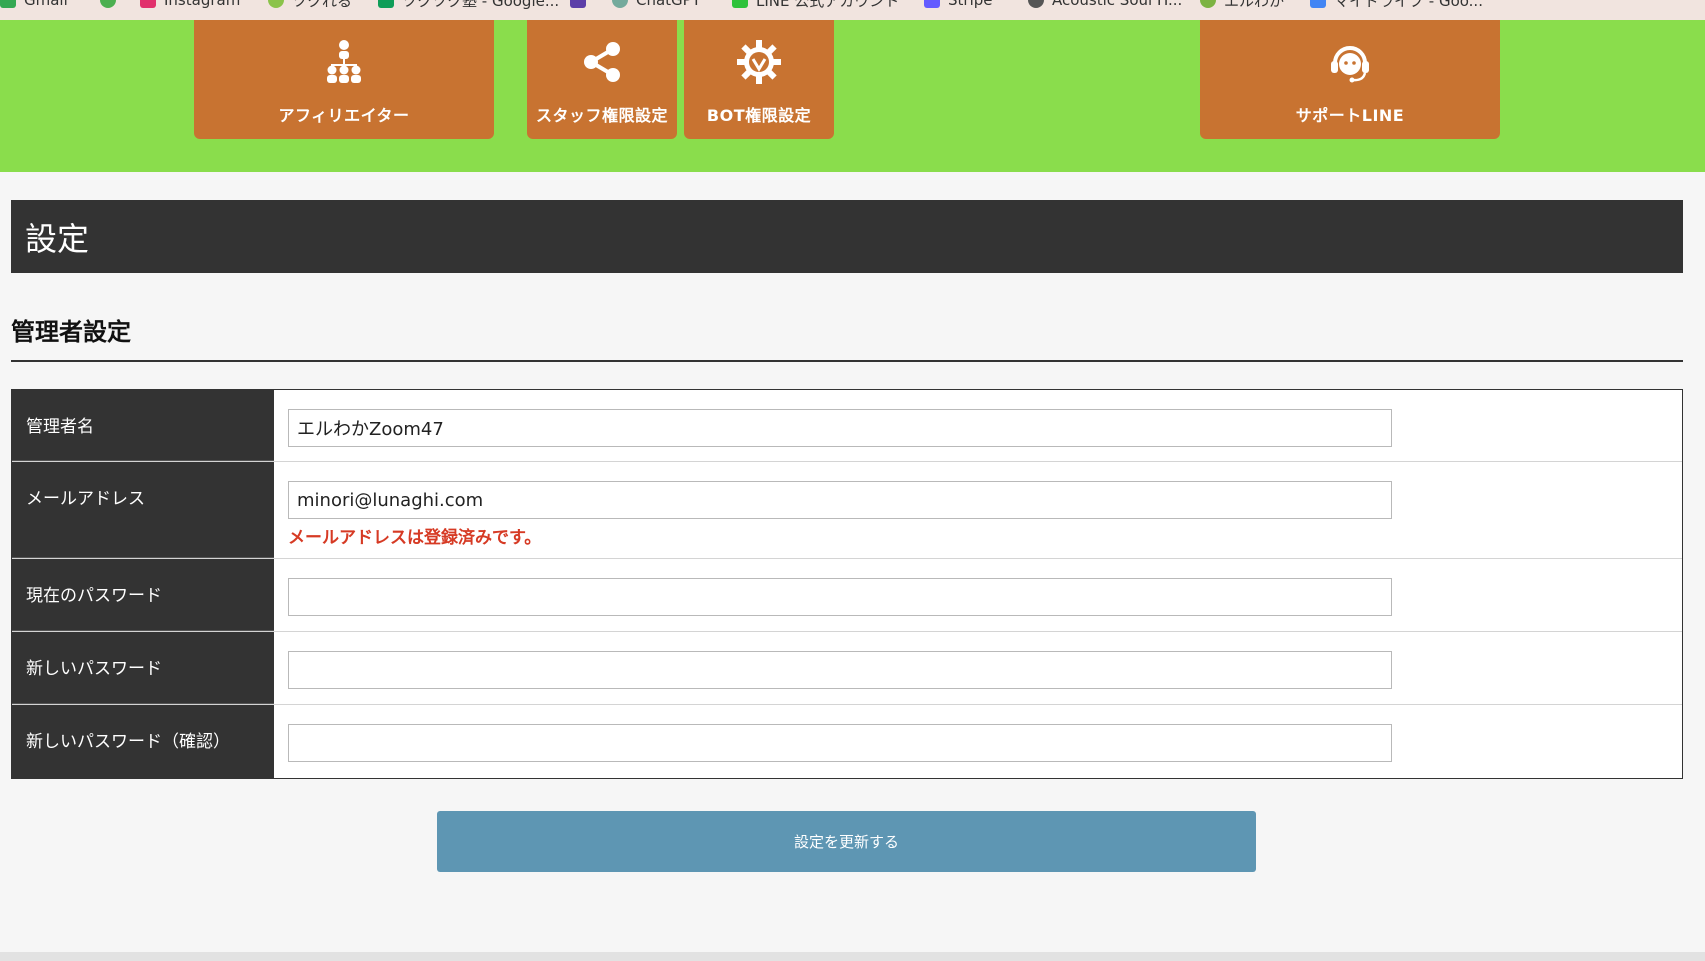 The width and height of the screenshot is (1705, 961). Describe the element at coordinates (847, 361) in the screenshot. I see `section-divider` at that location.